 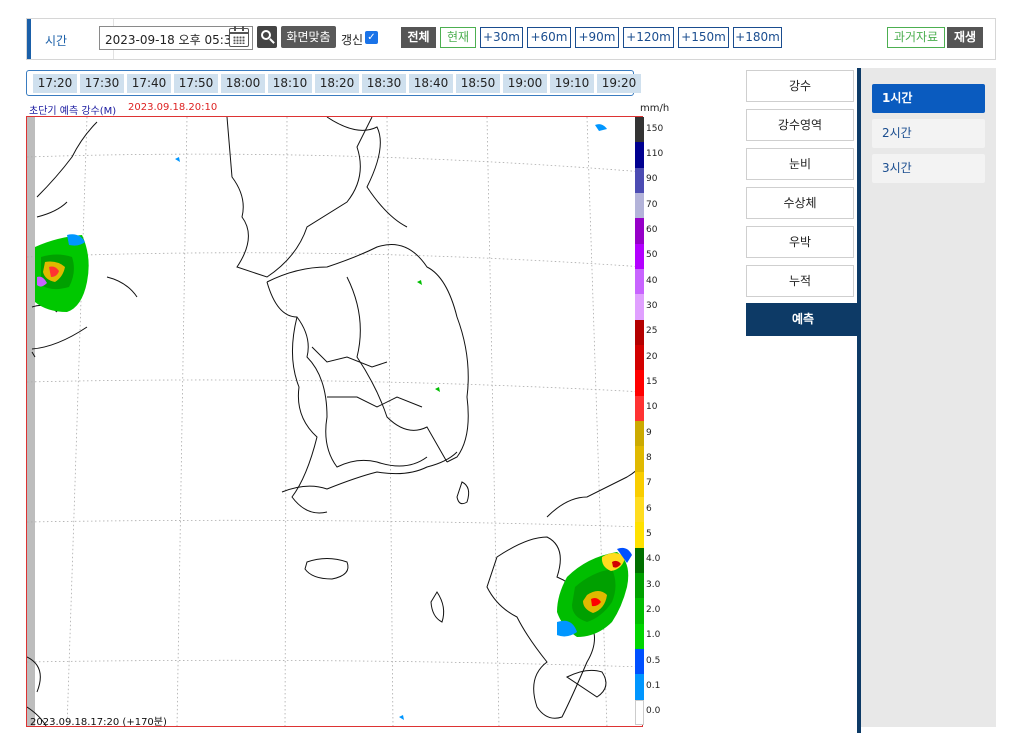 I want to click on time-cell: 18:50, so click(x=478, y=83).